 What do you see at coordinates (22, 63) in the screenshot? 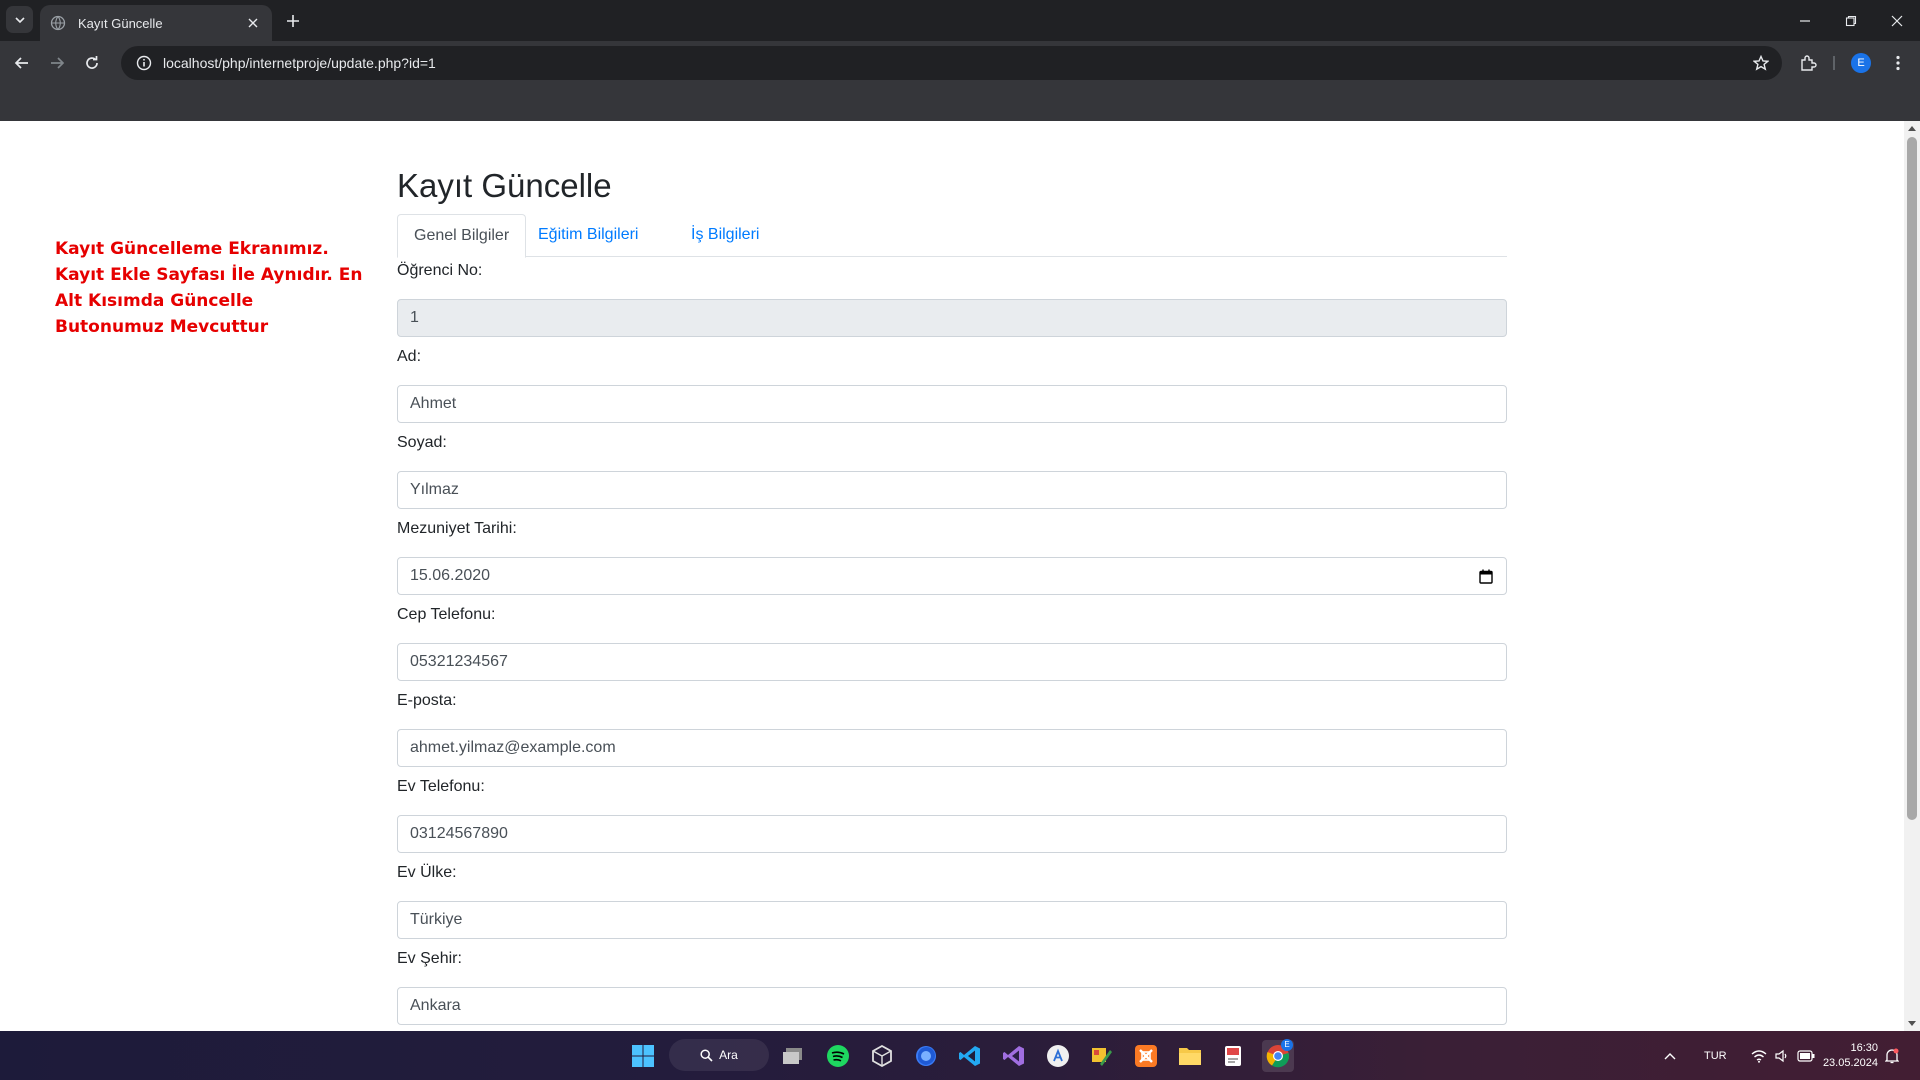
I see `back-icon` at bounding box center [22, 63].